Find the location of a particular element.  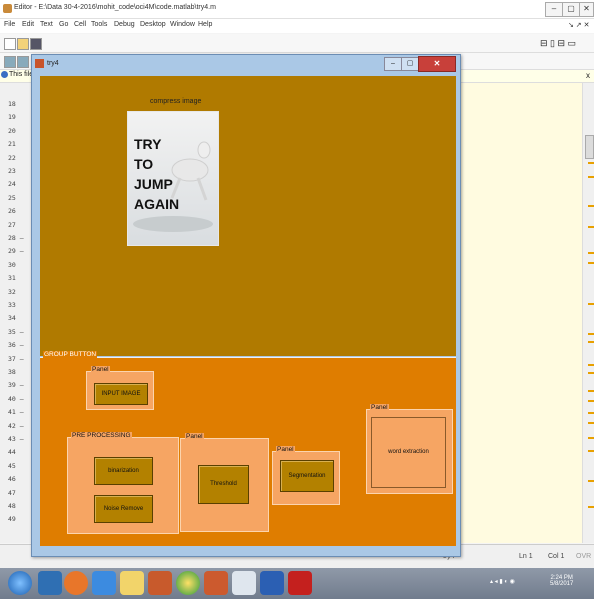

threshold-panel-title: Panel is located at coordinates (194, 436).